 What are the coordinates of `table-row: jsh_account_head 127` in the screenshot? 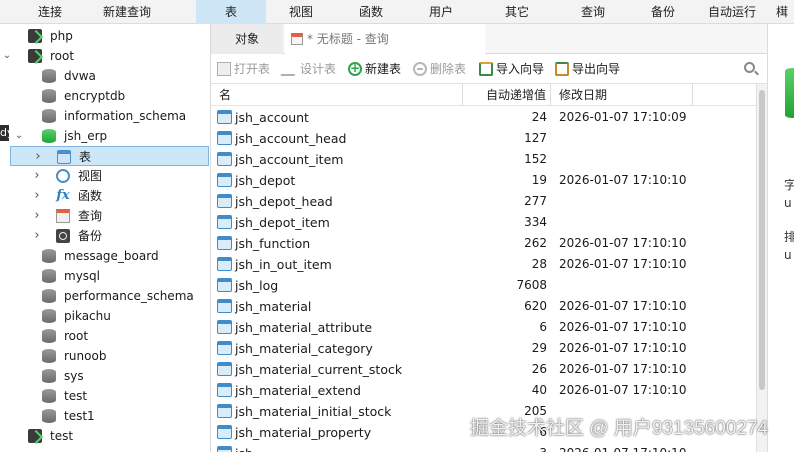 It's located at (483, 138).